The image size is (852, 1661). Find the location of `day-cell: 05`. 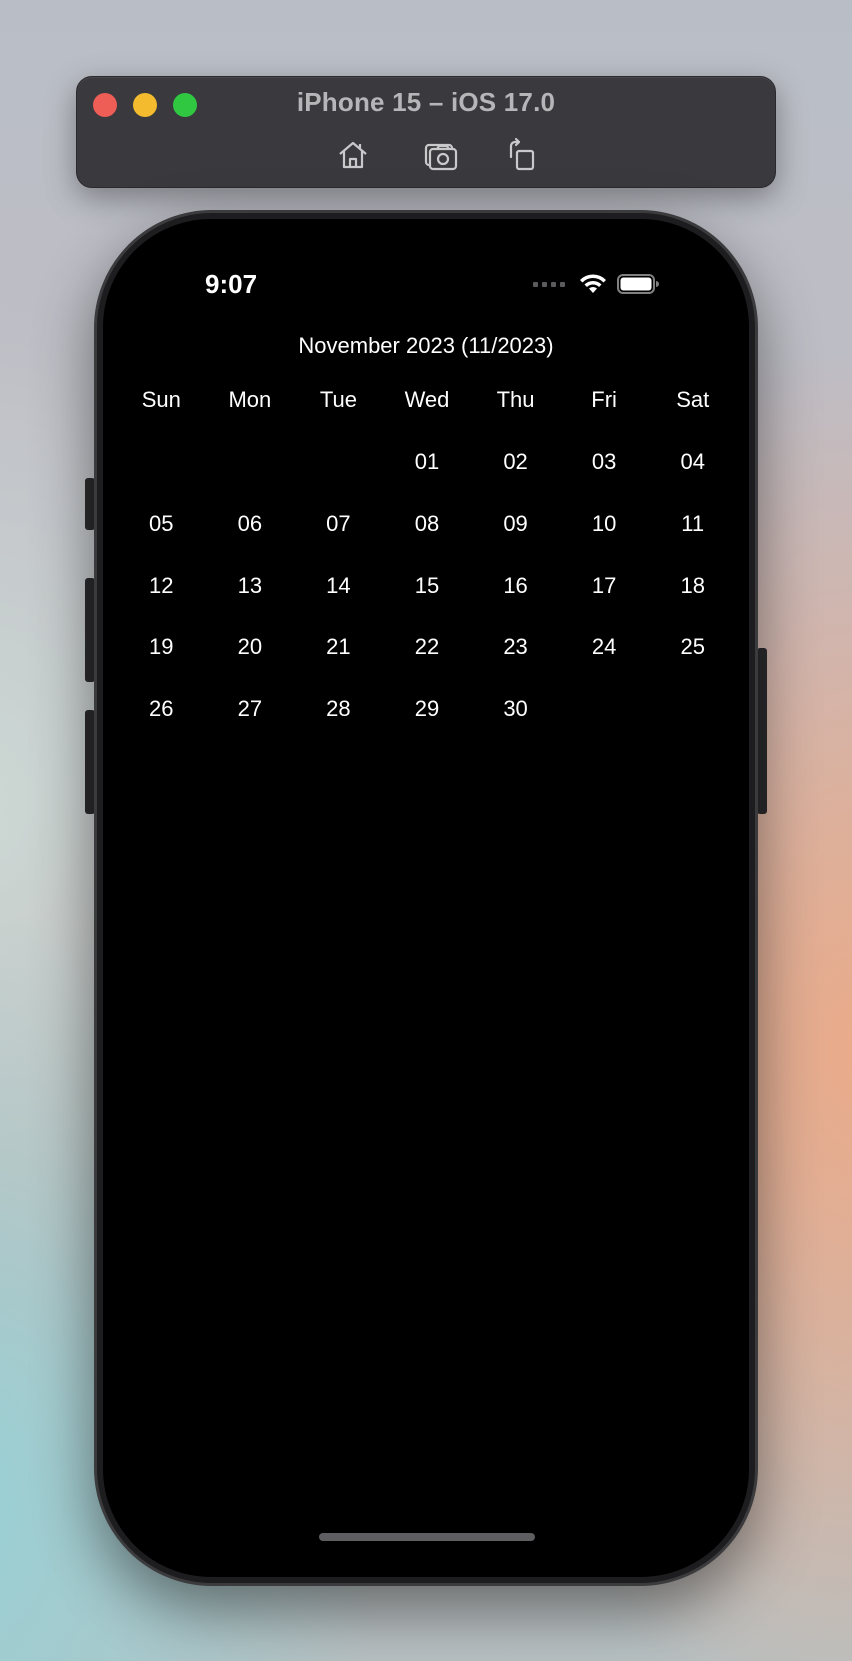

day-cell: 05 is located at coordinates (161, 524).